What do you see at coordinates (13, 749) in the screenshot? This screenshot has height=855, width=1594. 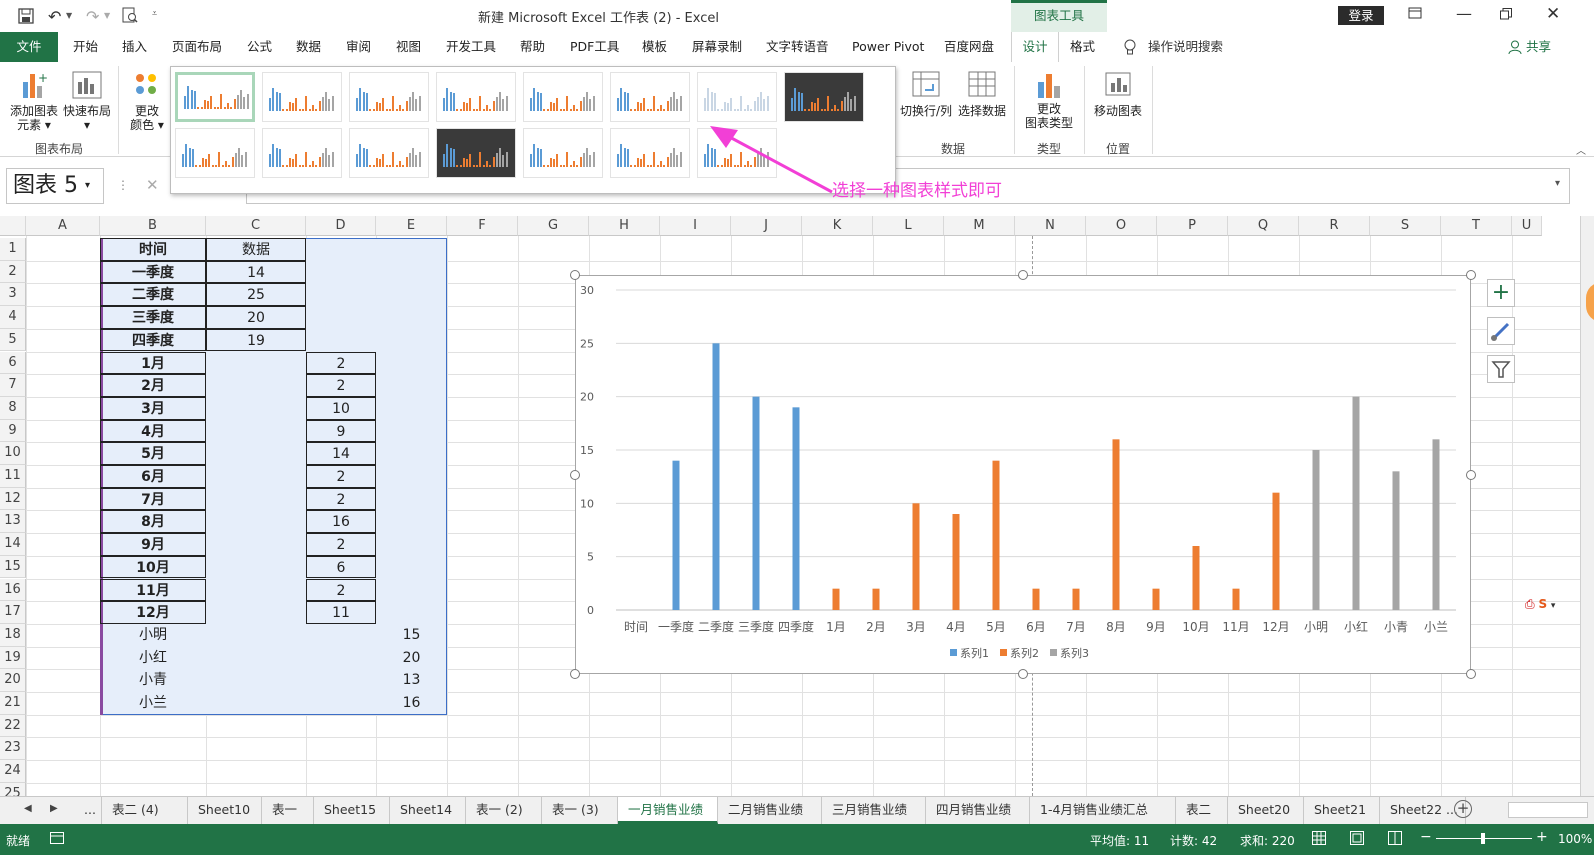 I see `row-header: 23` at bounding box center [13, 749].